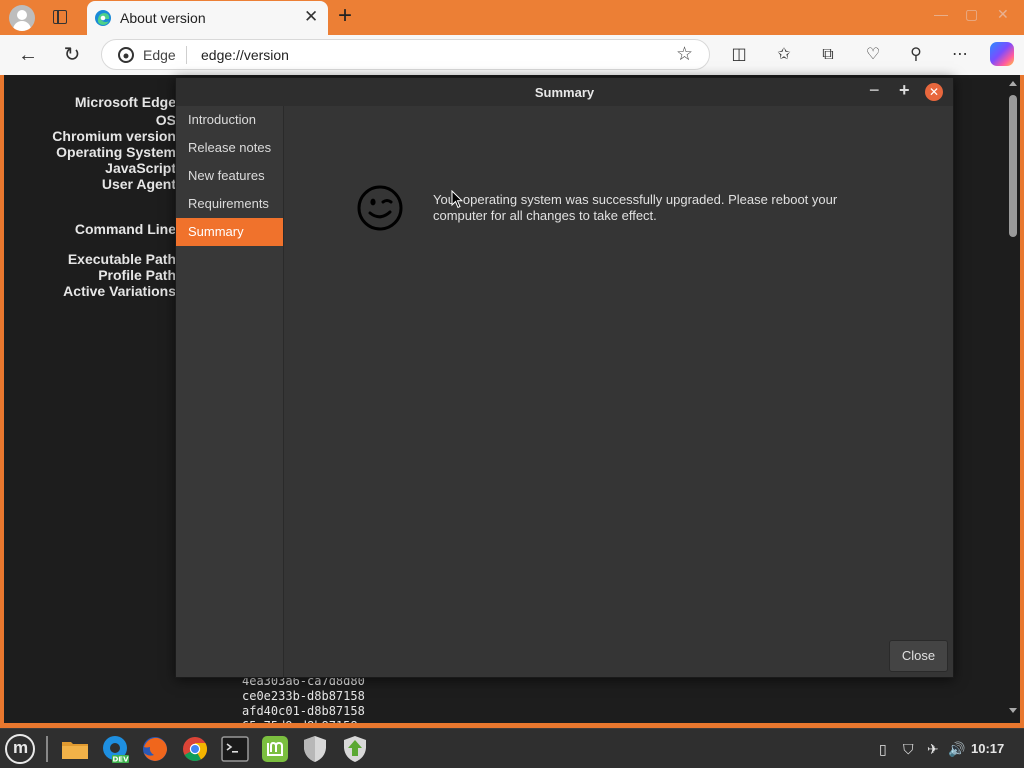 Image resolution: width=1024 pixels, height=768 pixels. What do you see at coordinates (987, 748) in the screenshot?
I see `clock: 10:17` at bounding box center [987, 748].